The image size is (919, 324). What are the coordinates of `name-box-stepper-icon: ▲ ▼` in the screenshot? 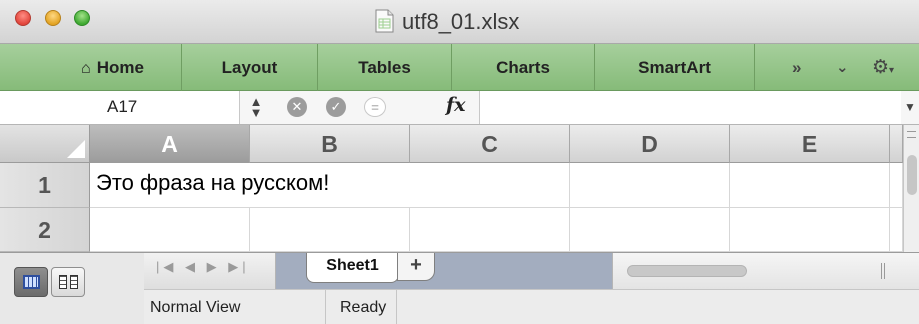 It's located at (256, 107).